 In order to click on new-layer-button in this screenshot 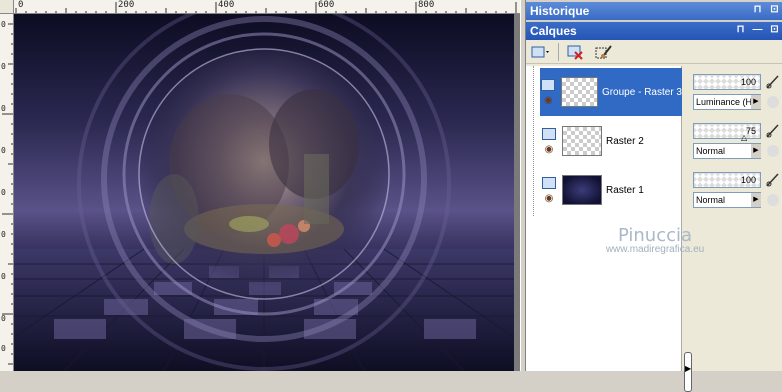, I will do `click(541, 52)`.